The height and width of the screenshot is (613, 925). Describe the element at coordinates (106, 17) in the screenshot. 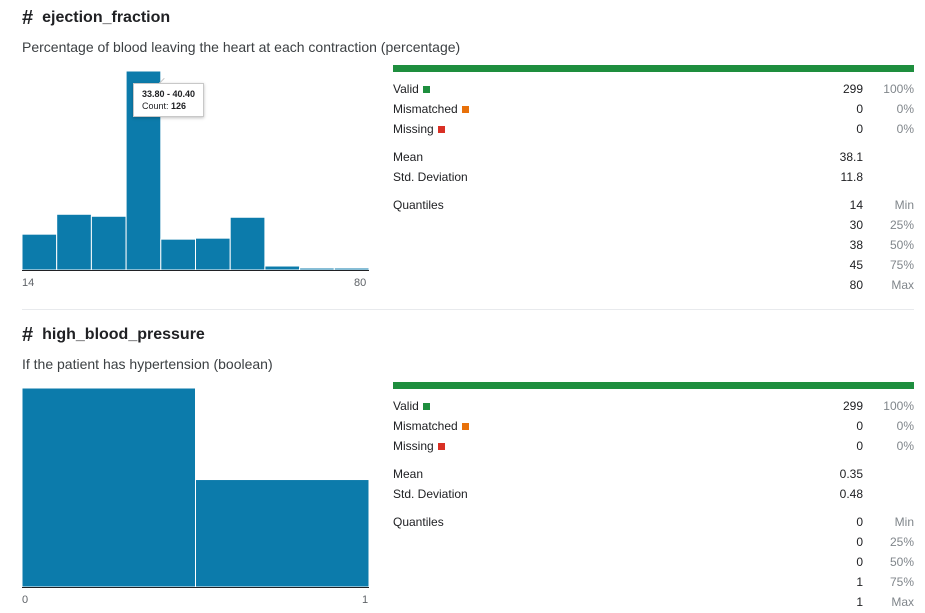

I see `column-name: ejection_fraction` at that location.